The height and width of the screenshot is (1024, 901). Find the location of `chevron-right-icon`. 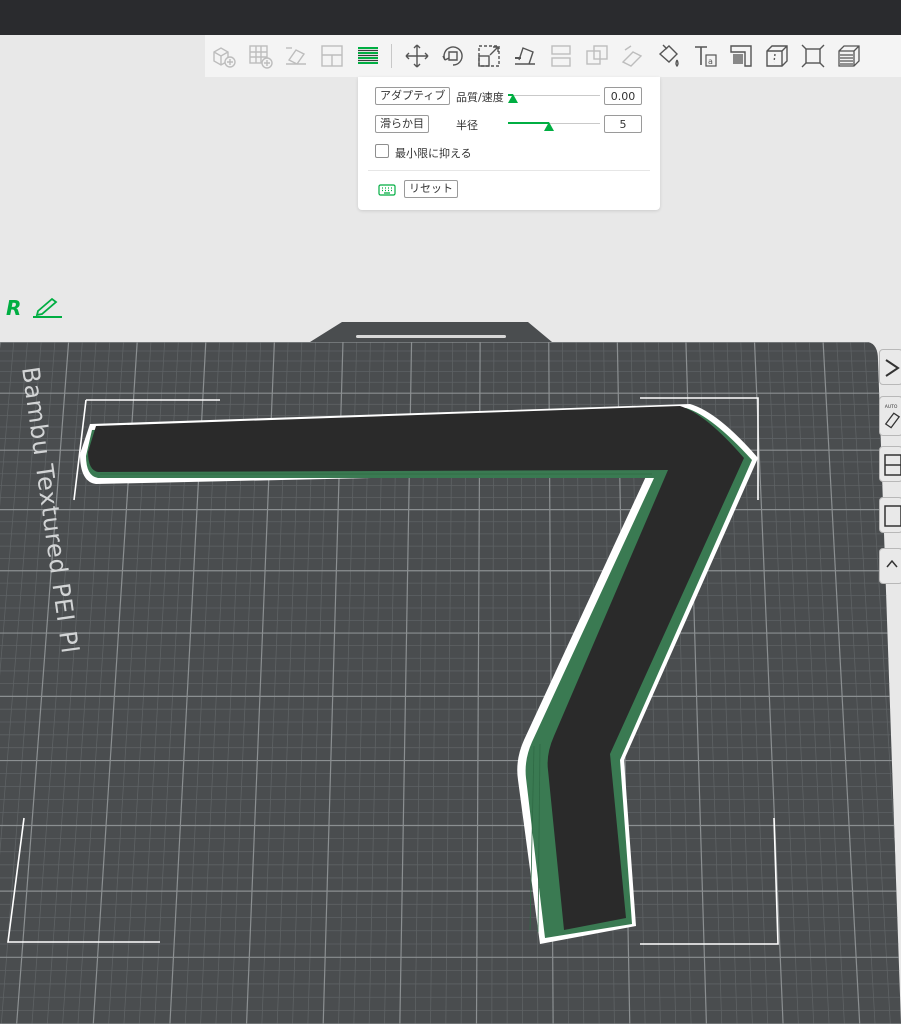

chevron-right-icon is located at coordinates (892, 368).